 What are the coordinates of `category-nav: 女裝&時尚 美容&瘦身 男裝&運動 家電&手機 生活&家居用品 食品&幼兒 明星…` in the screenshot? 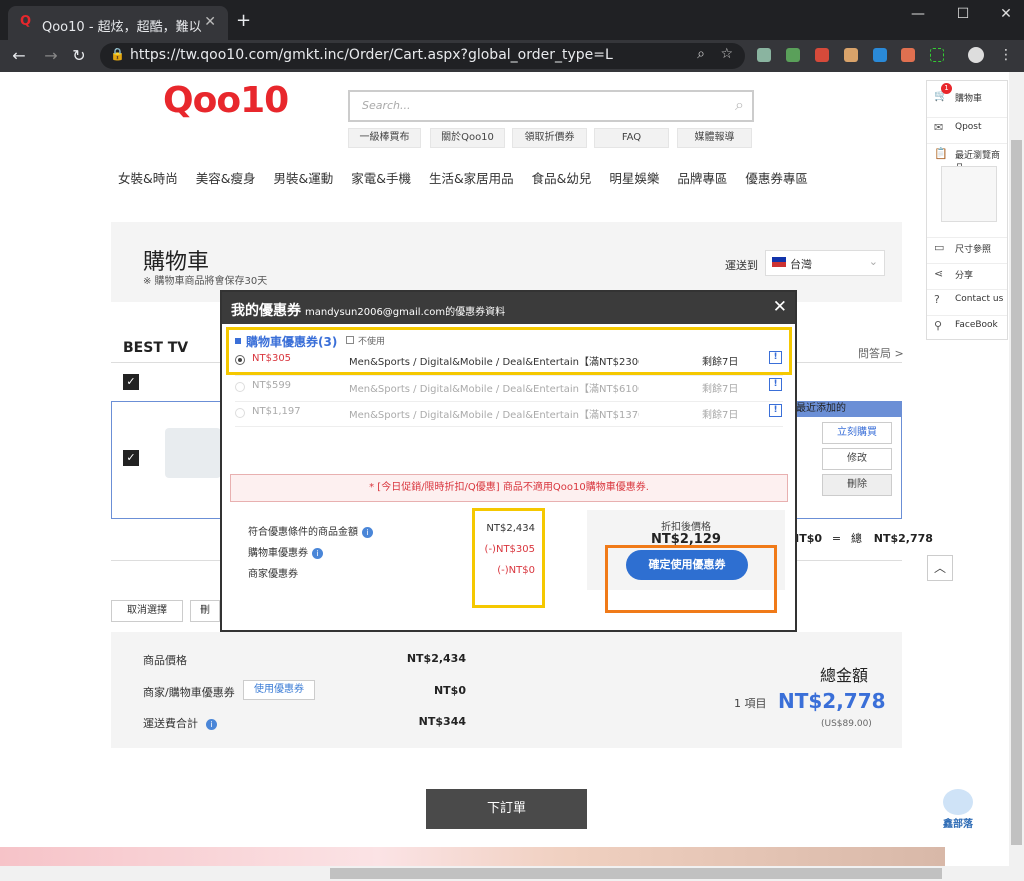 It's located at (470, 177).